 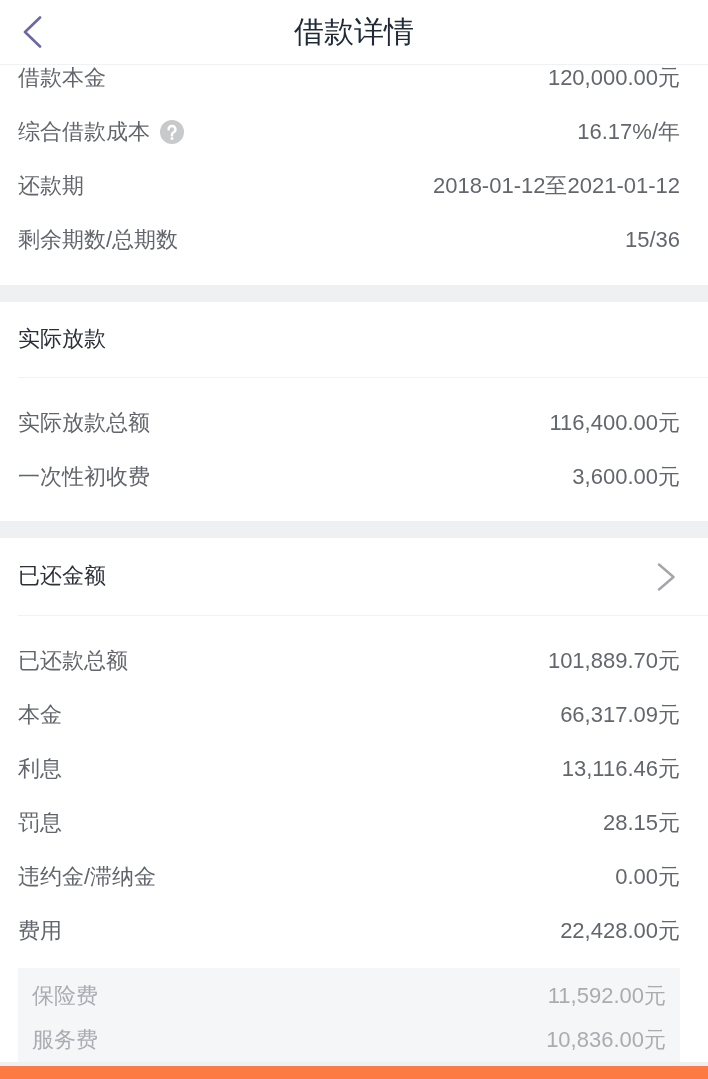 I want to click on section-title: 实际放款, so click(x=62, y=339).